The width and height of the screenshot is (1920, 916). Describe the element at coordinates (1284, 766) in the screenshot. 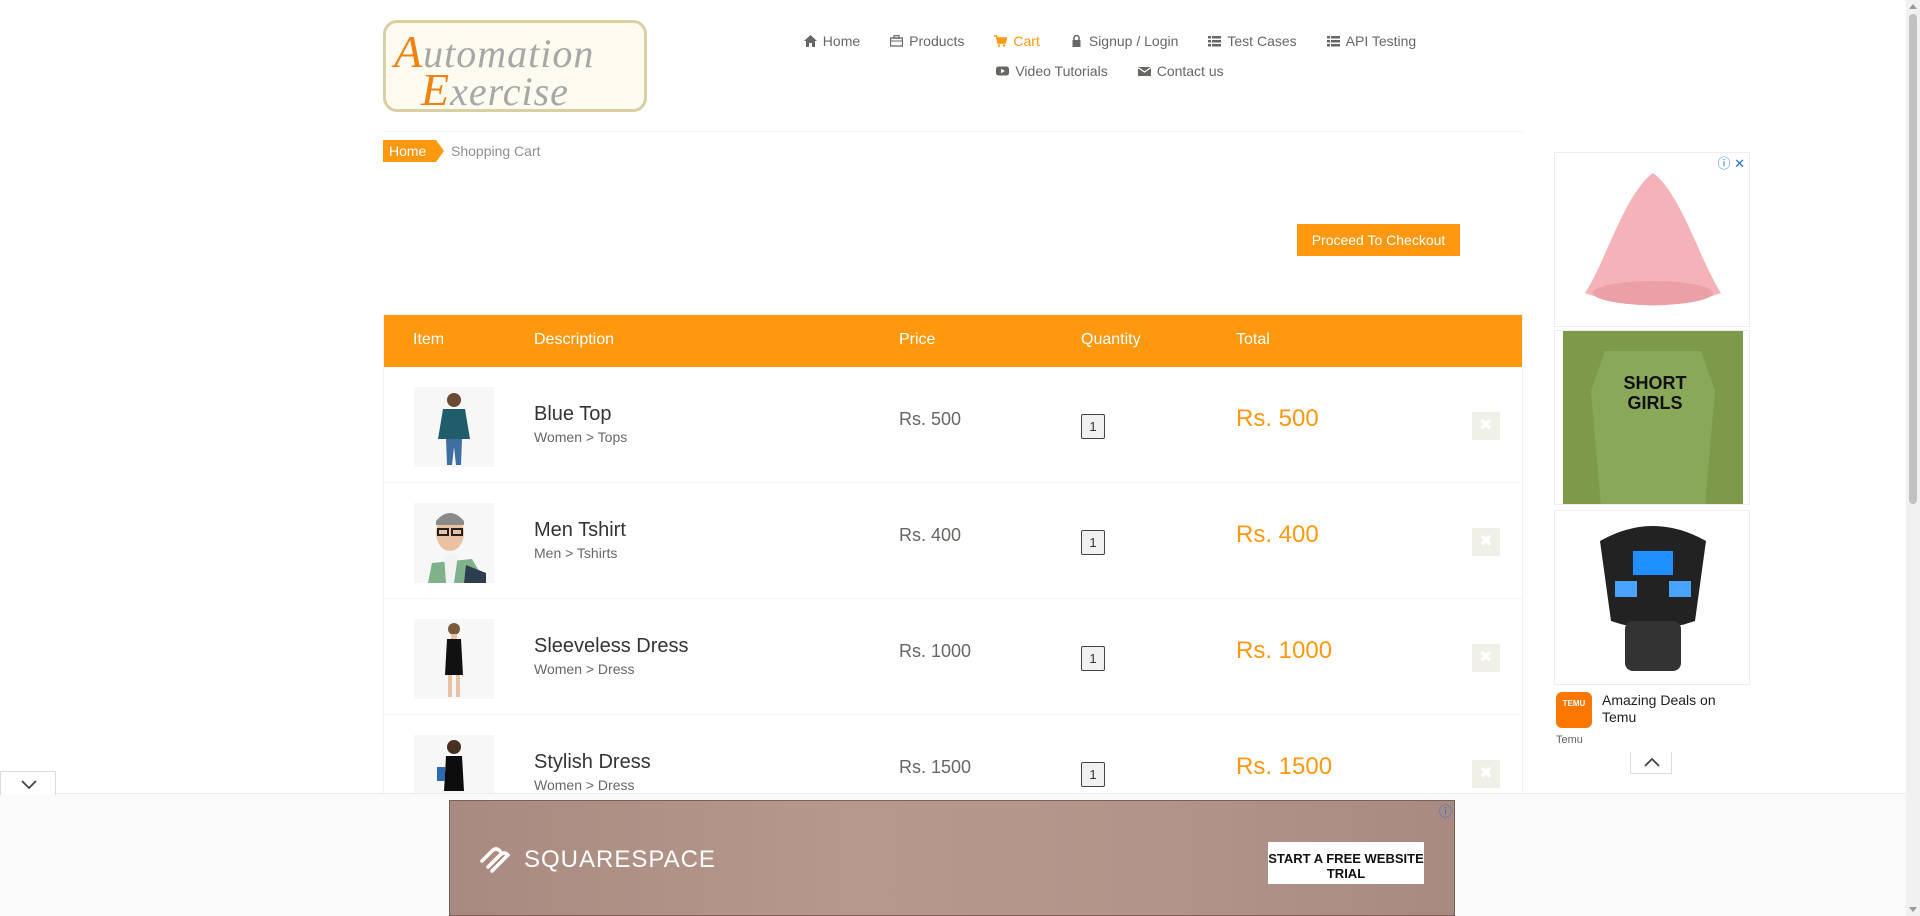

I see `product-total: Rs. 1500` at that location.